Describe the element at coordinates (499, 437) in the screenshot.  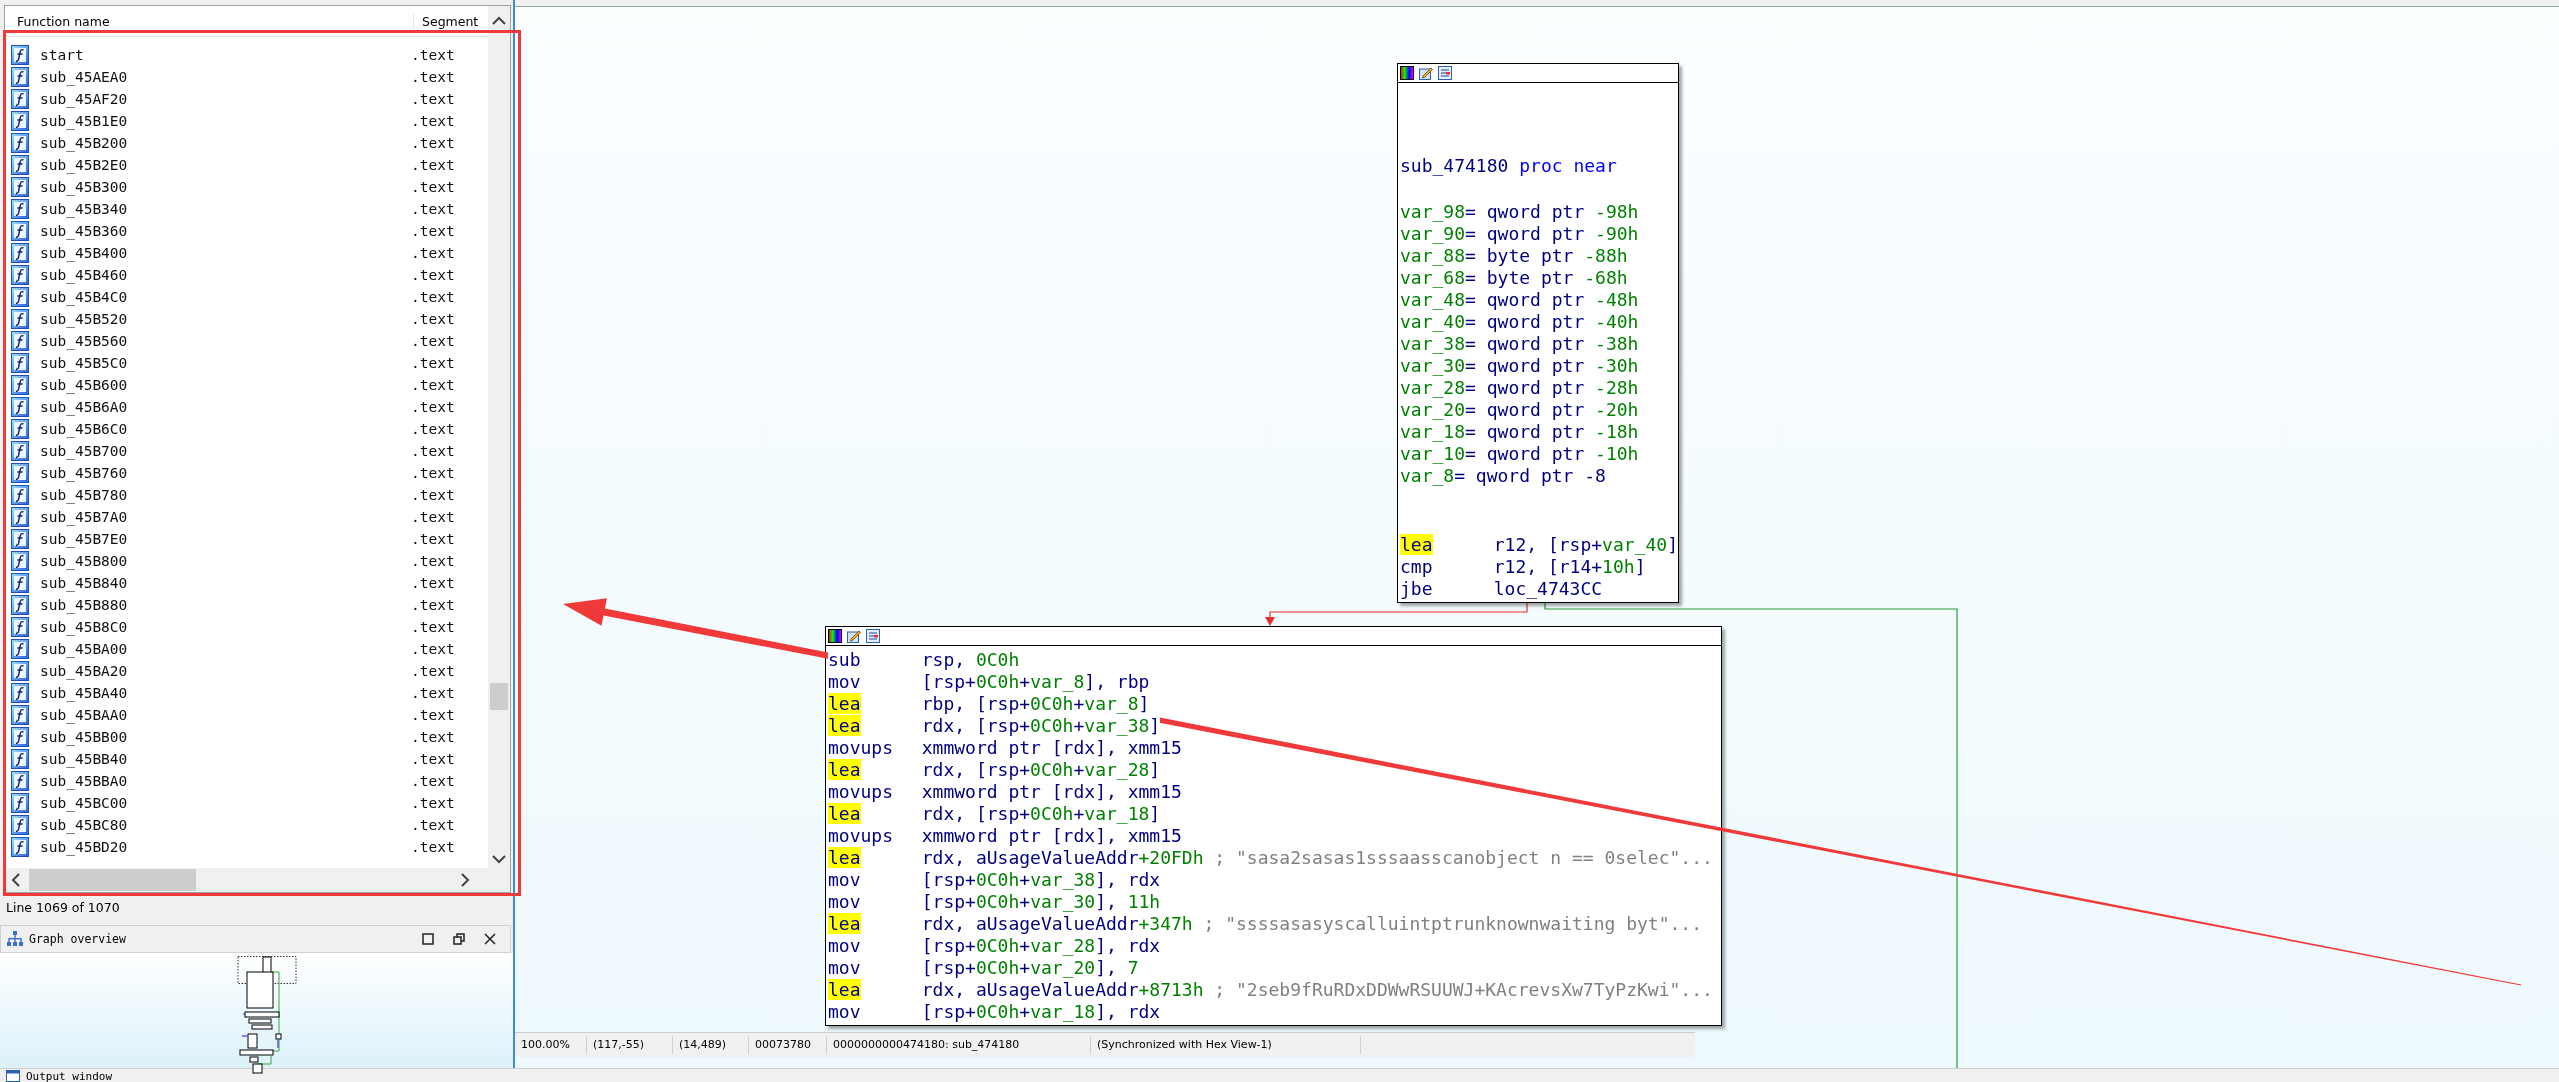
I see `vertical-scrollbar` at that location.